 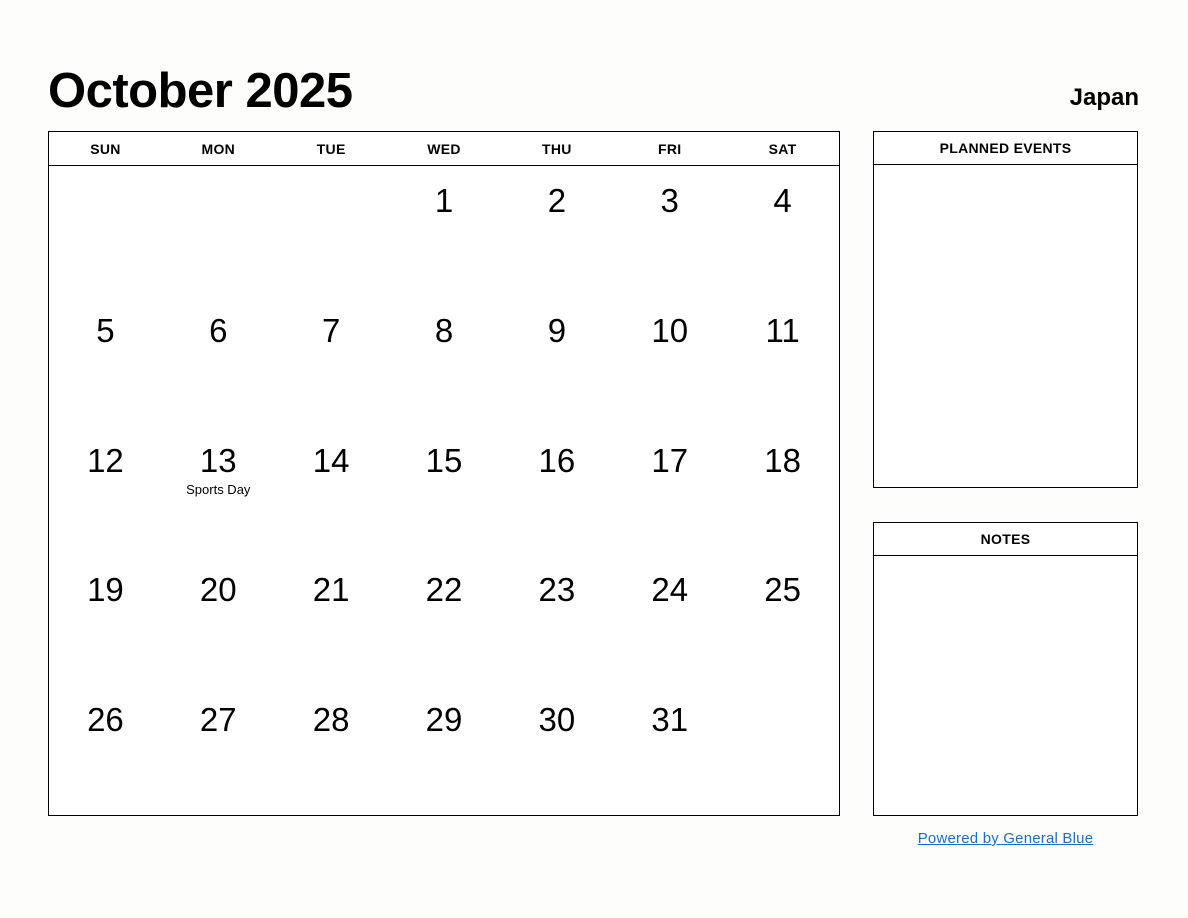 What do you see at coordinates (669, 620) in the screenshot?
I see `day-cell: 24` at bounding box center [669, 620].